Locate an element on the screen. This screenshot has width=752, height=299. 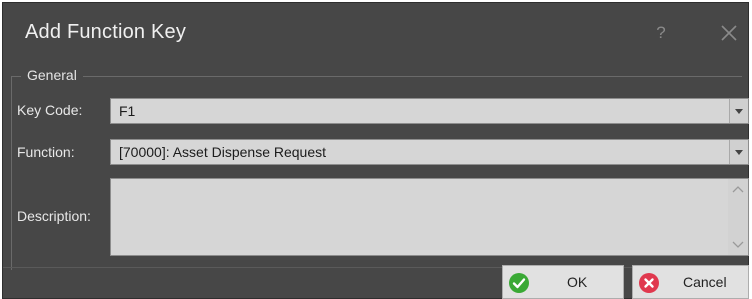
key-code-dropdown-arrow is located at coordinates (738, 111).